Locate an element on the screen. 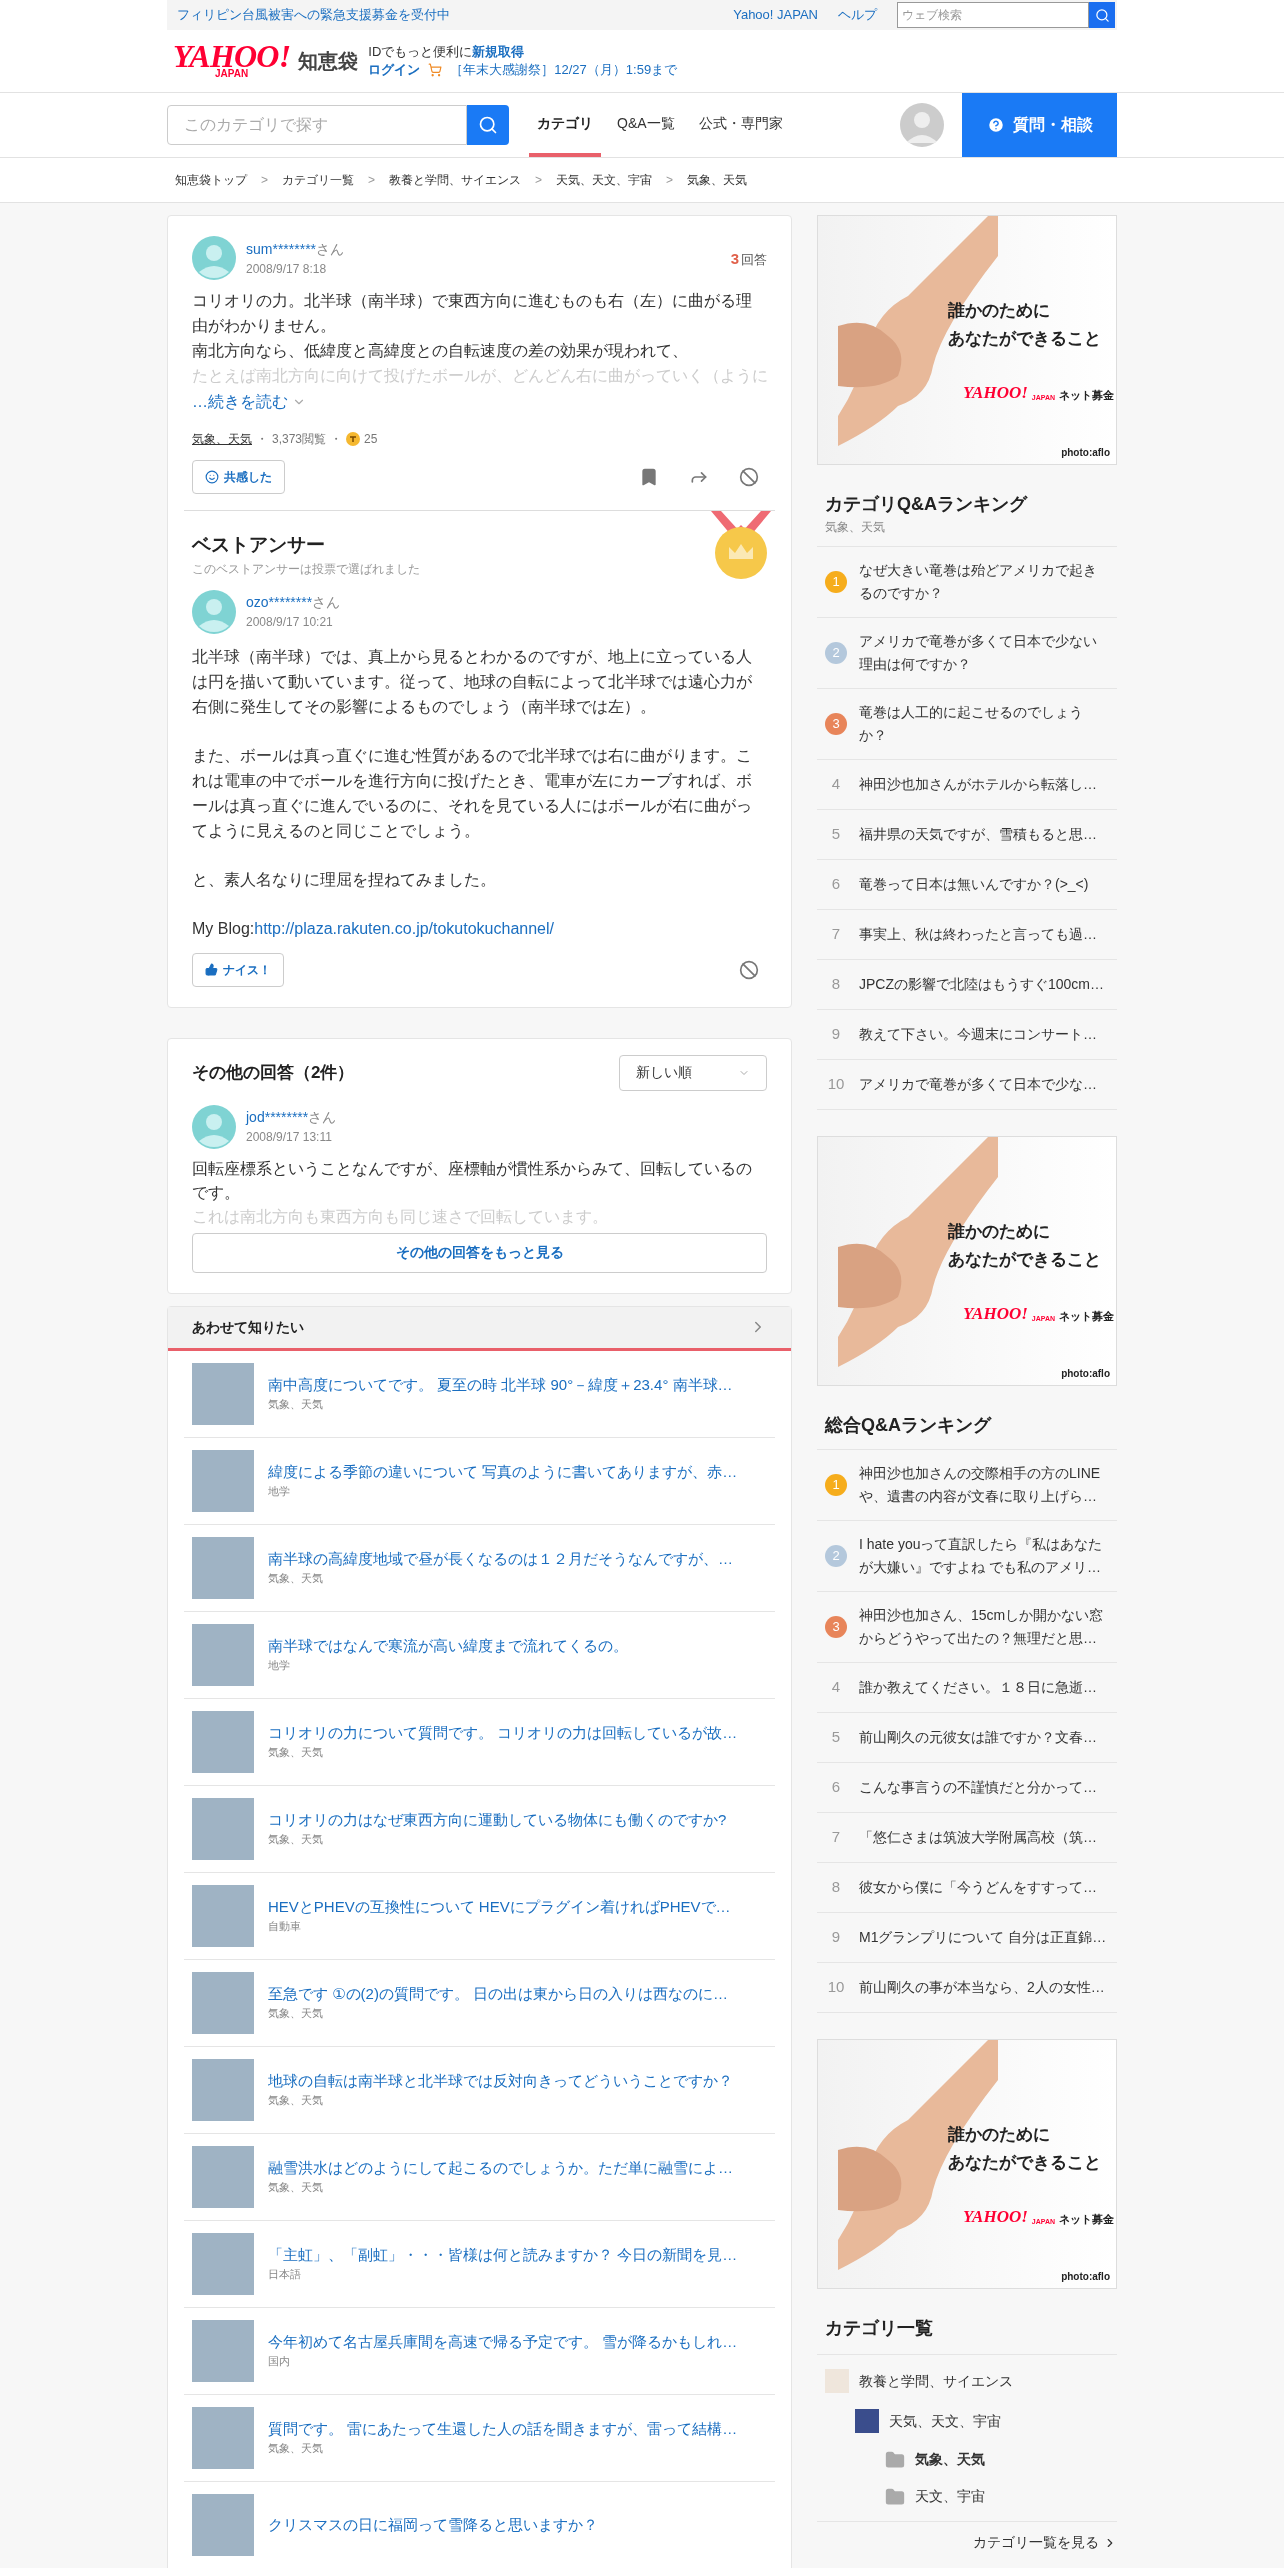 Image resolution: width=1284 pixels, height=2568 pixels. related-header: あわせて知りたい is located at coordinates (479, 1328).